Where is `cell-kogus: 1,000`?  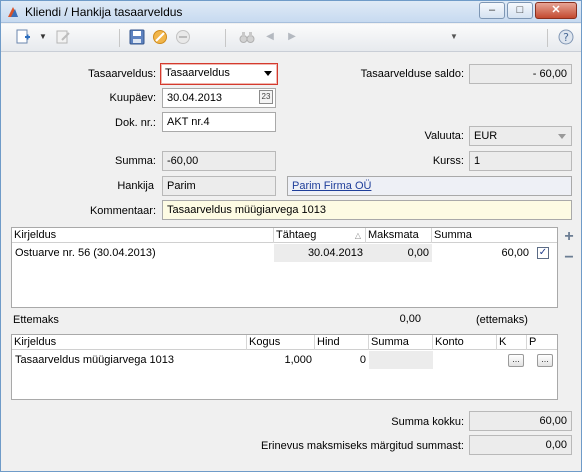 cell-kogus: 1,000 is located at coordinates (281, 360).